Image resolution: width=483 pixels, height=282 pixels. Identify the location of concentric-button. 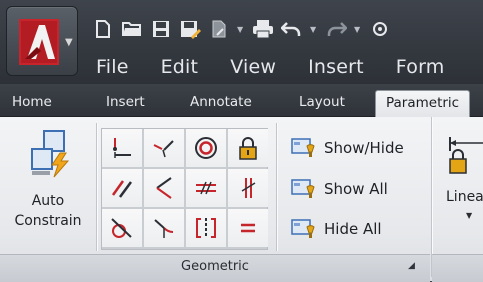
(206, 148).